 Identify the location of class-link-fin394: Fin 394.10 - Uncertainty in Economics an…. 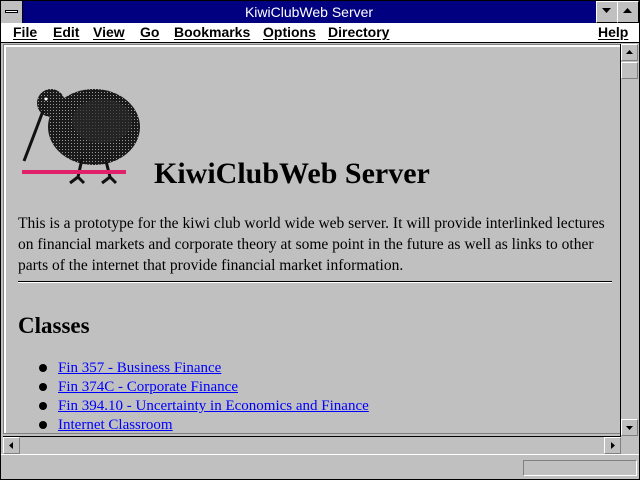
(213, 406).